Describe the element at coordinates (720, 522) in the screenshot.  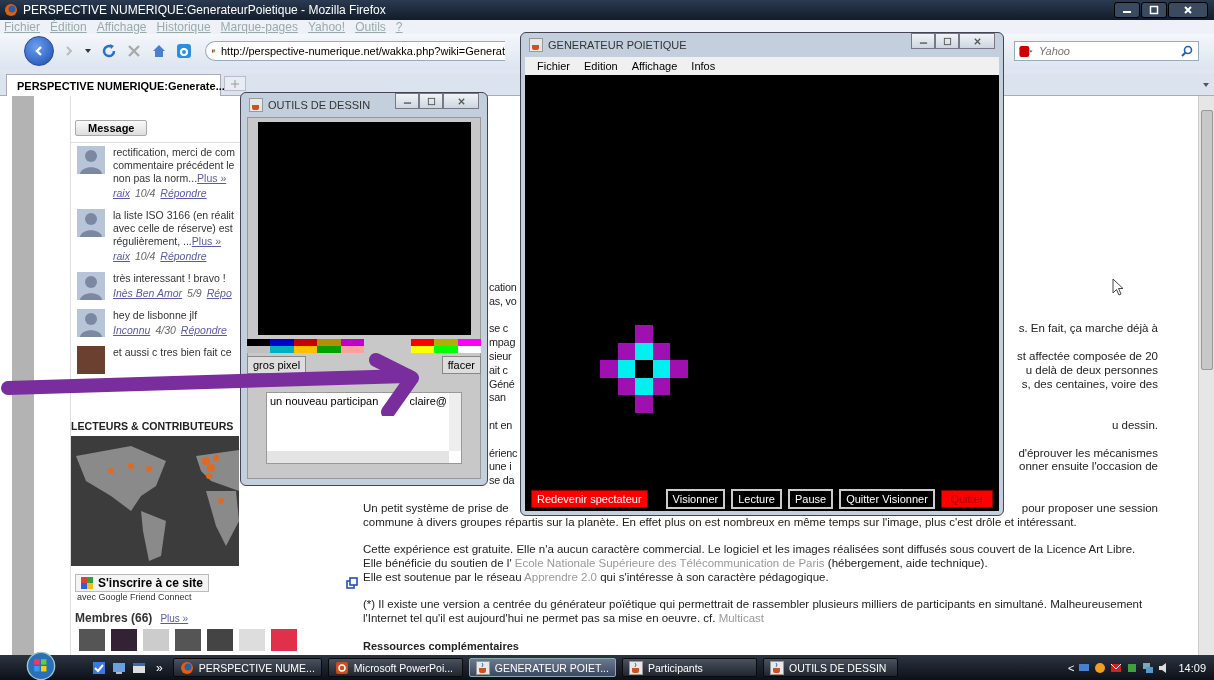
I see `article-text: commune à divers groupes répartis sur la planète. En effet plus on est nombreux en même temps sur l'image, plus c'est drôle et intéressant.` at that location.